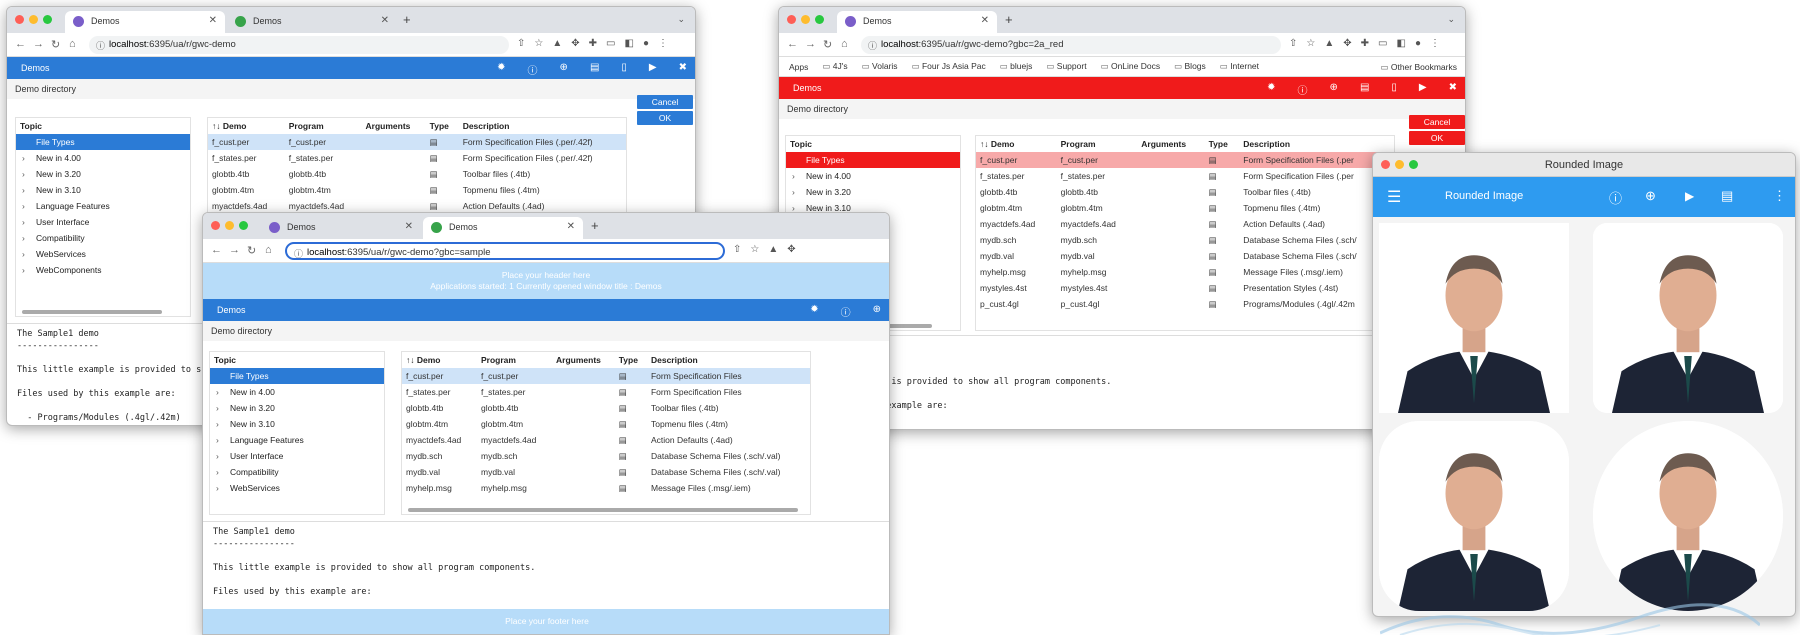 This screenshot has width=1800, height=635. What do you see at coordinates (20, 44) in the screenshot?
I see `back-icon: ←` at bounding box center [20, 44].